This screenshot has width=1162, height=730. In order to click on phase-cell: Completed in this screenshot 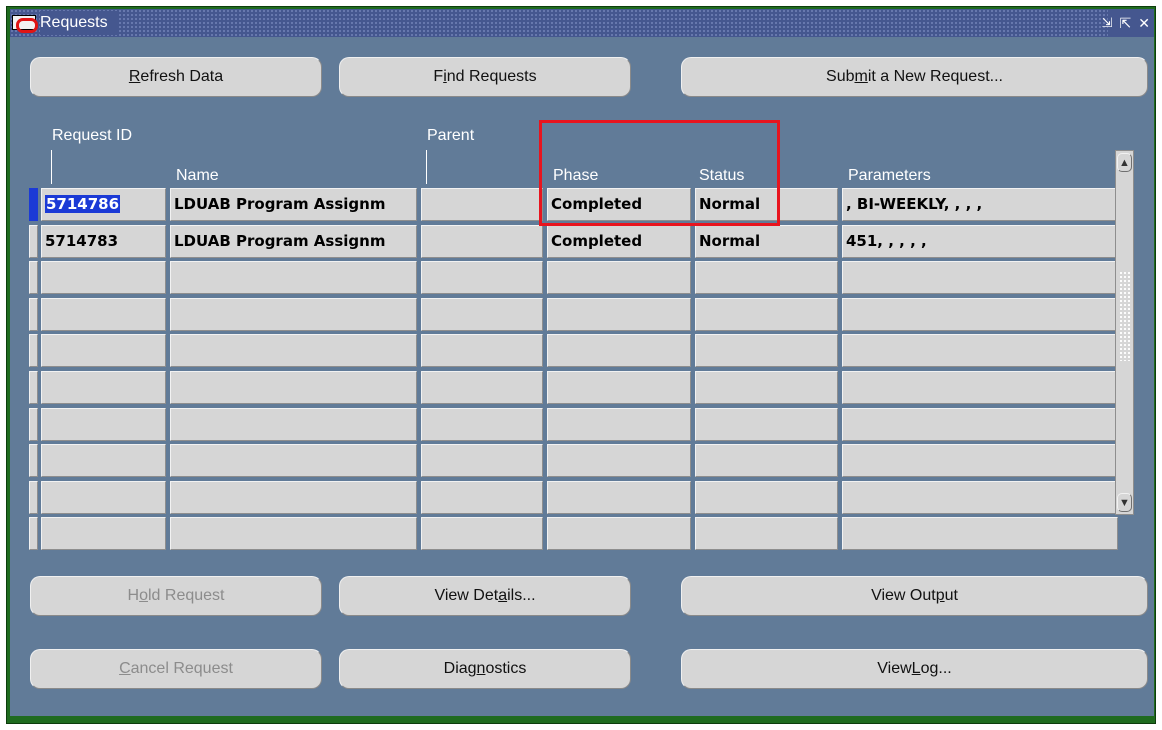, I will do `click(619, 241)`.